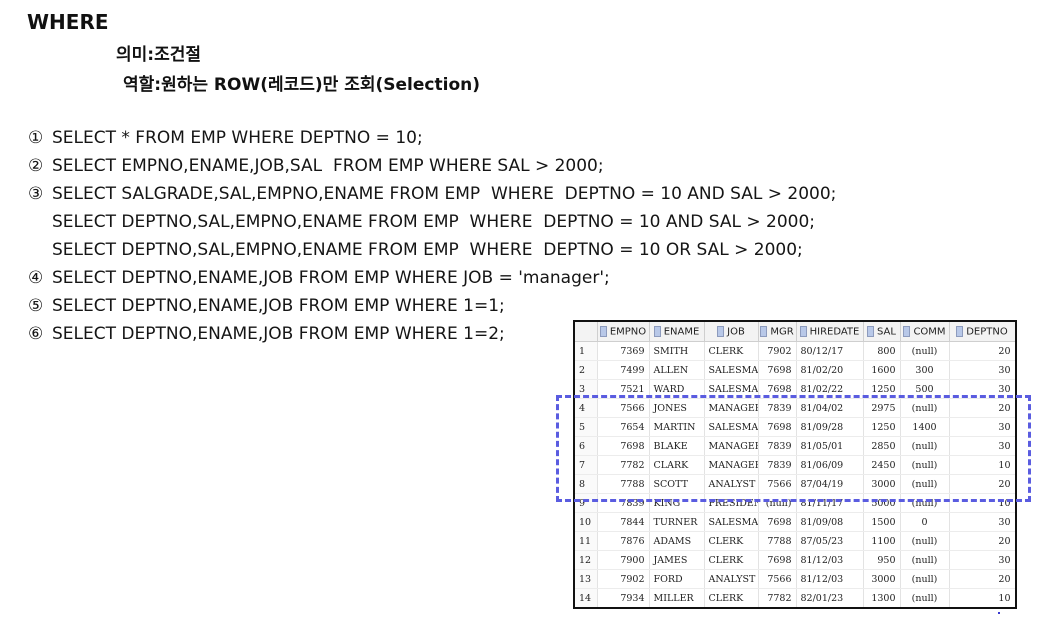  Describe the element at coordinates (586, 579) in the screenshot. I see `row-number-cell: 13` at that location.